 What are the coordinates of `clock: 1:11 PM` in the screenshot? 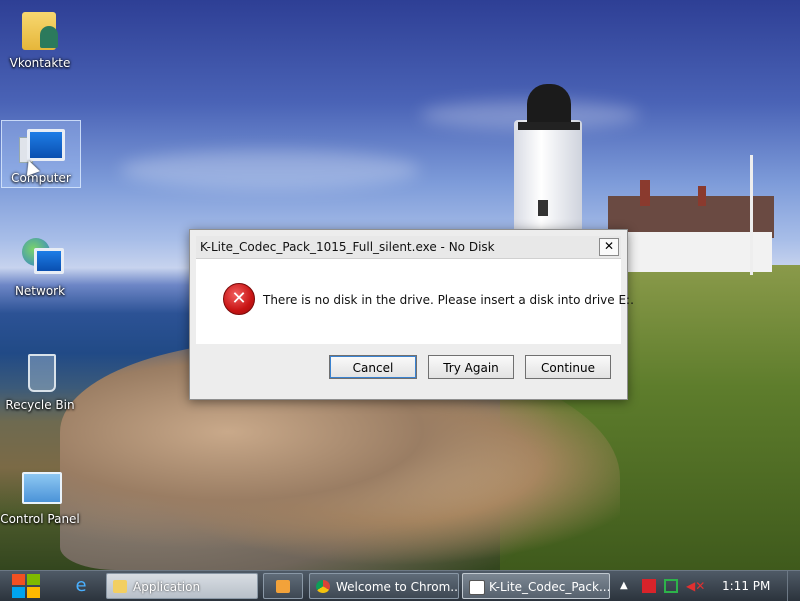 It's located at (746, 586).